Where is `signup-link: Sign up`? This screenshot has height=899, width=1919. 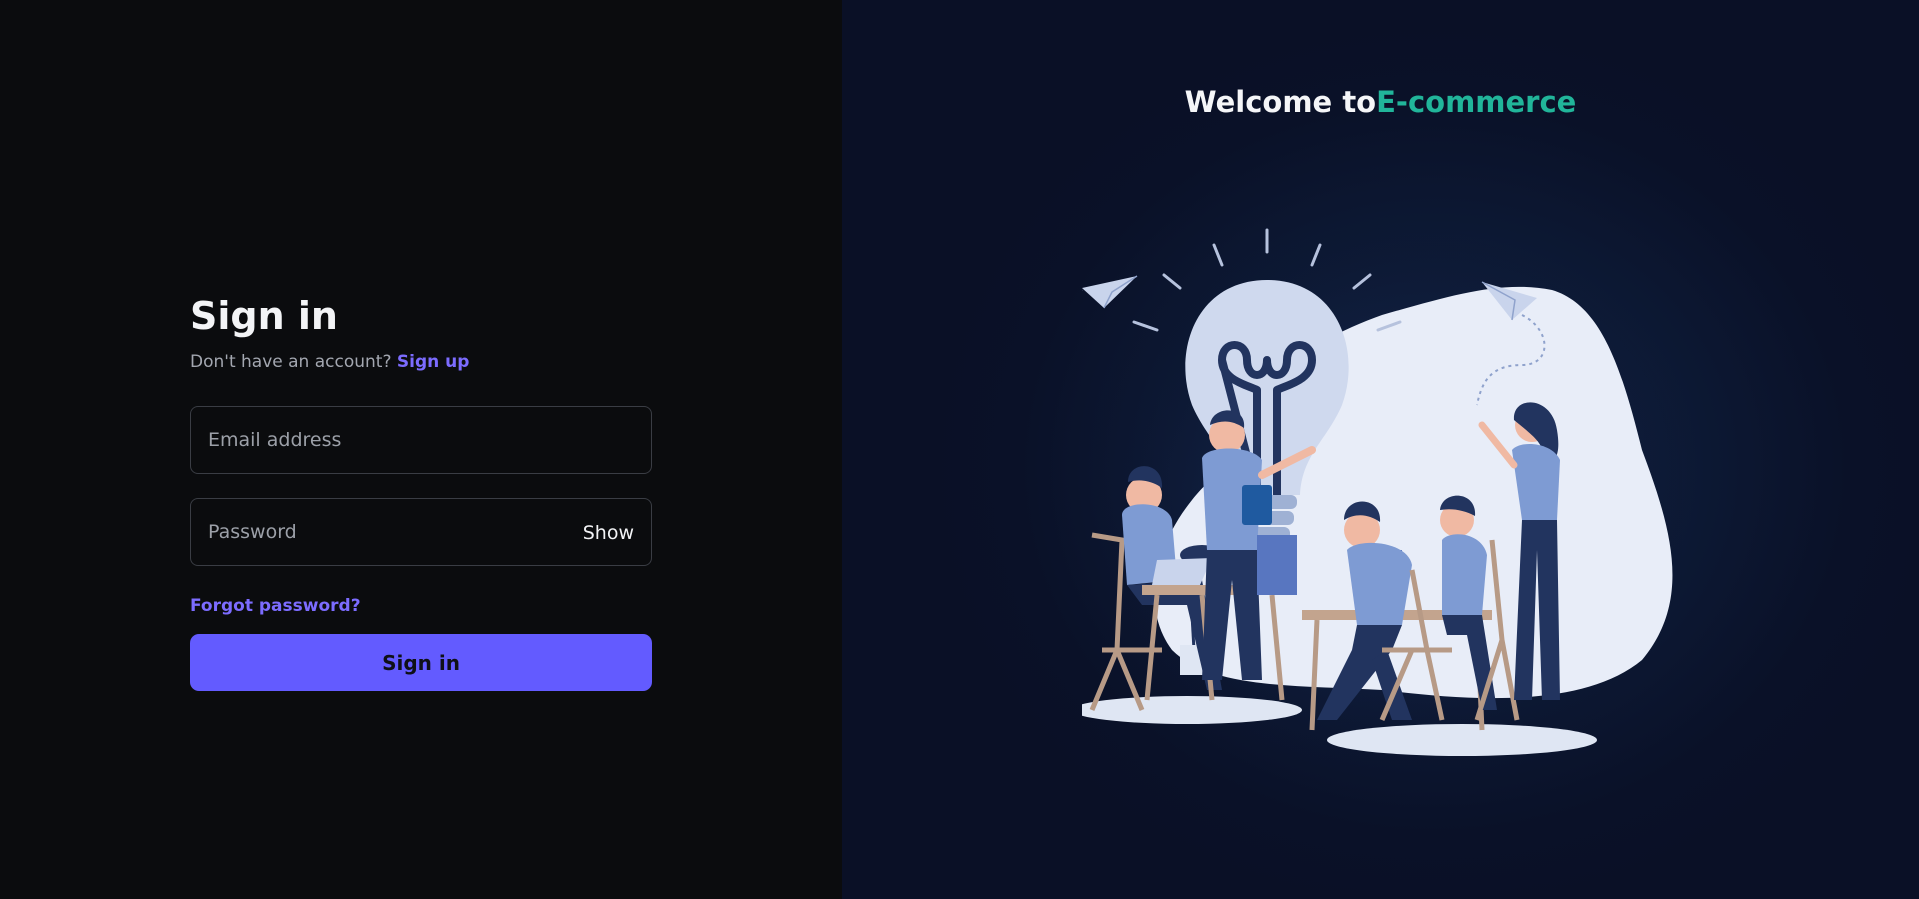 signup-link: Sign up is located at coordinates (433, 362).